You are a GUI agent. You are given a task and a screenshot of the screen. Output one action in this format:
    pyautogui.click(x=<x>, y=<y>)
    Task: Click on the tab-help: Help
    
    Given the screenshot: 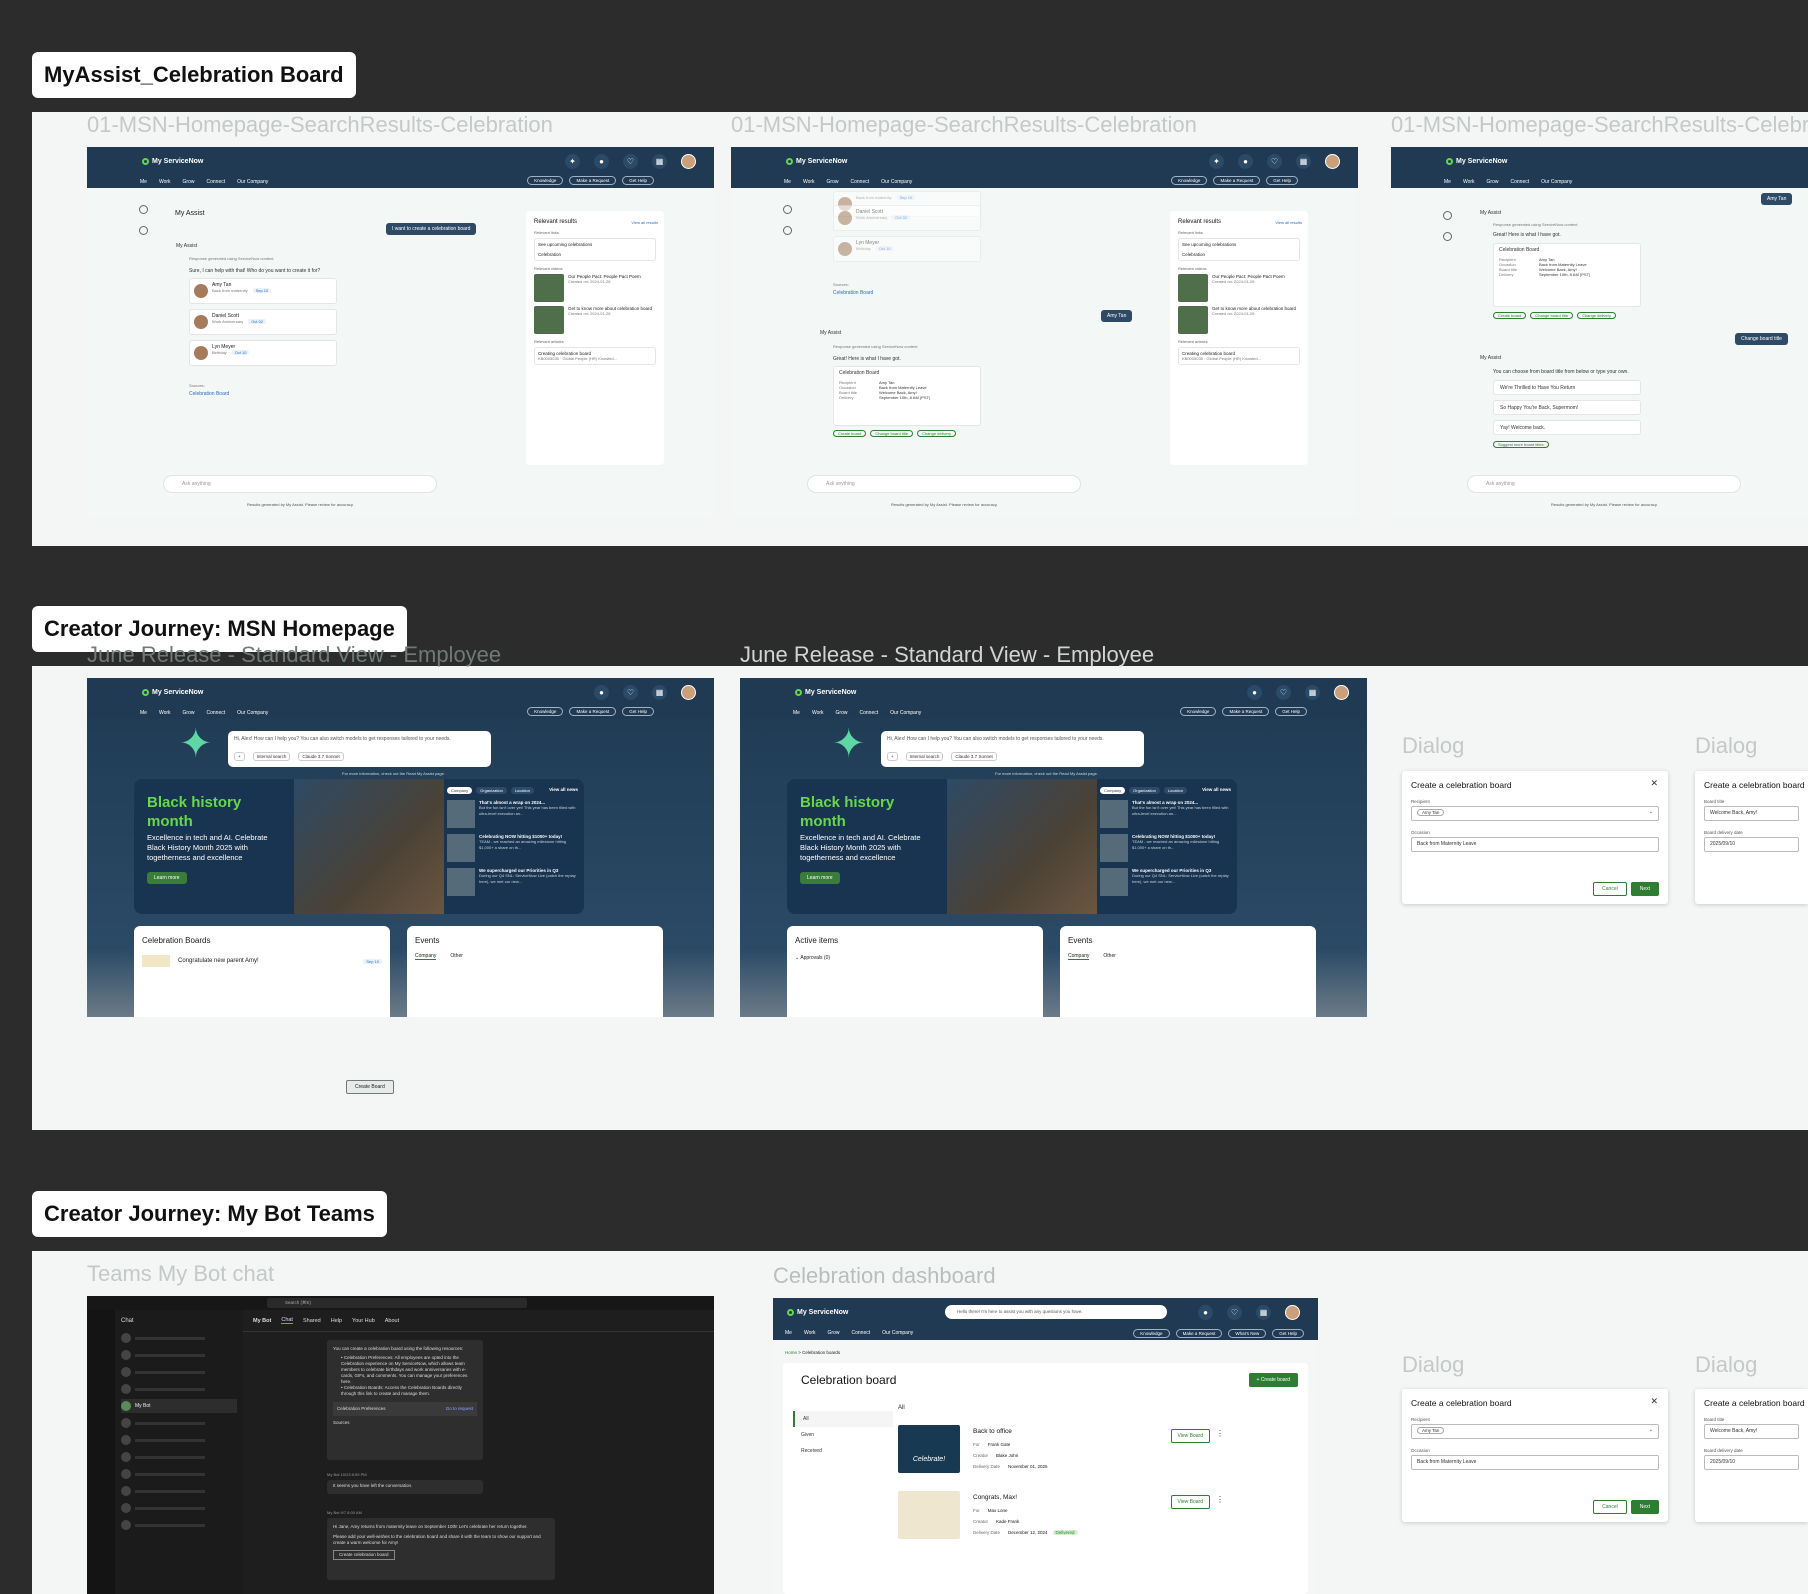 What is the action you would take?
    pyautogui.click(x=336, y=1321)
    